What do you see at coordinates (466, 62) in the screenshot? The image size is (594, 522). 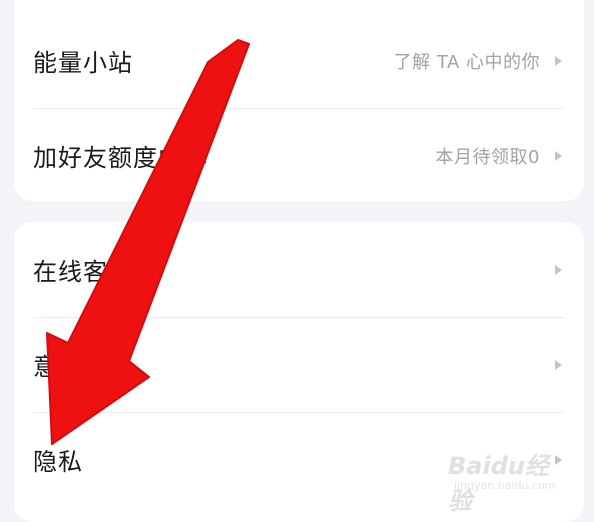 I see `menu-value: 了解 TA 心中的你` at bounding box center [466, 62].